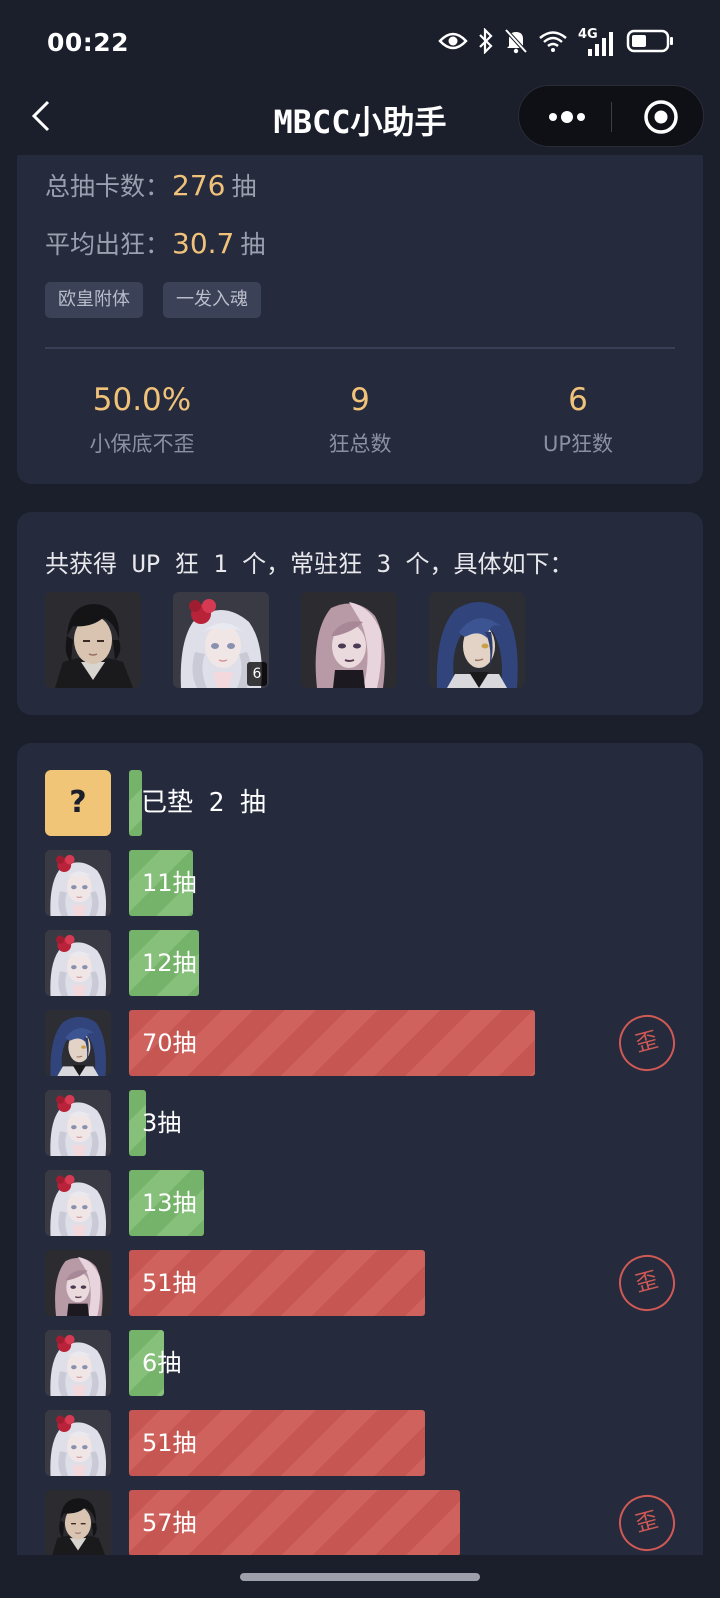 This screenshot has height=1598, width=720. Describe the element at coordinates (212, 300) in the screenshot. I see `tag-first-pull: 一发入魂` at that location.